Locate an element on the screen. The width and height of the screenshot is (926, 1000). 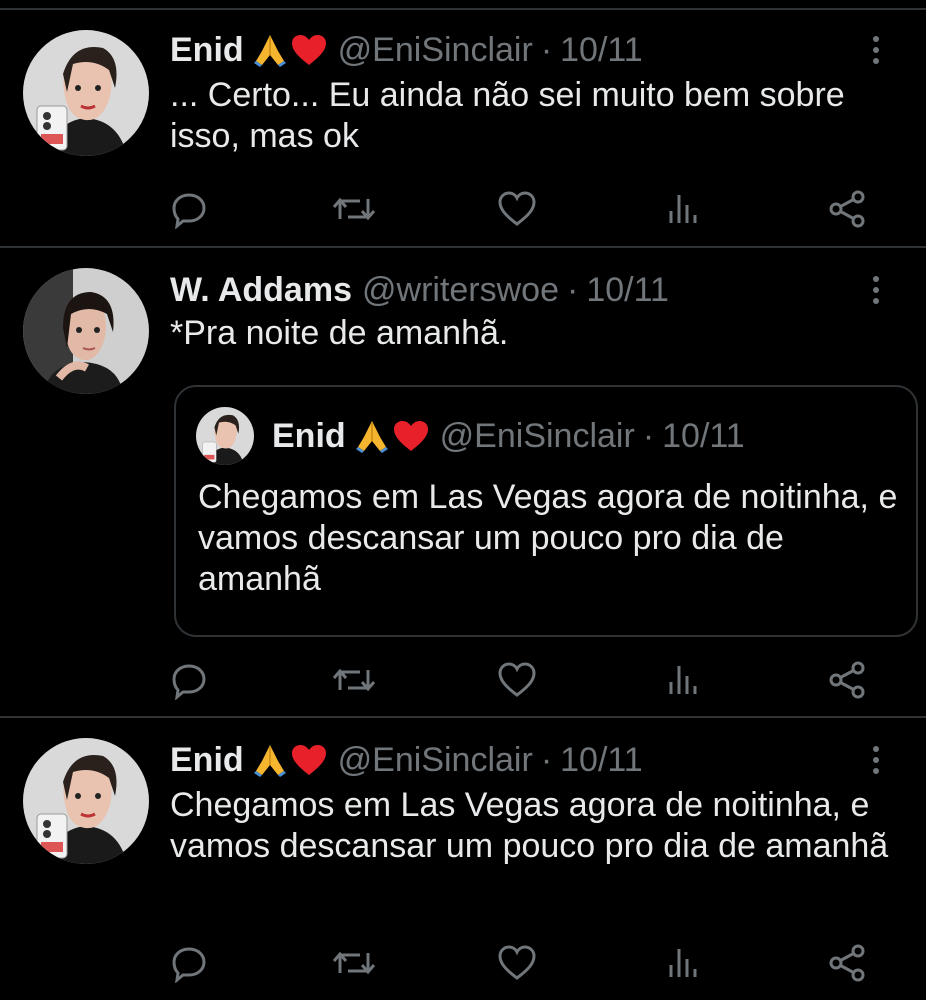
tweet-header: W. Addams @writerswoe · 10/11 is located at coordinates (419, 290).